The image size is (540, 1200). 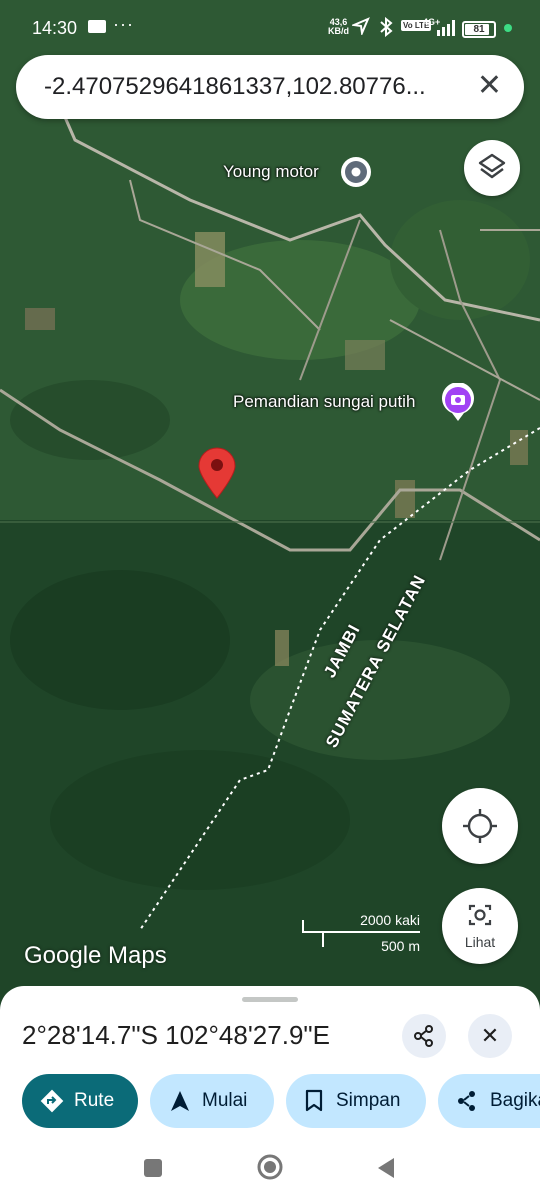 I want to click on place-marker-icon, so click(x=356, y=172).